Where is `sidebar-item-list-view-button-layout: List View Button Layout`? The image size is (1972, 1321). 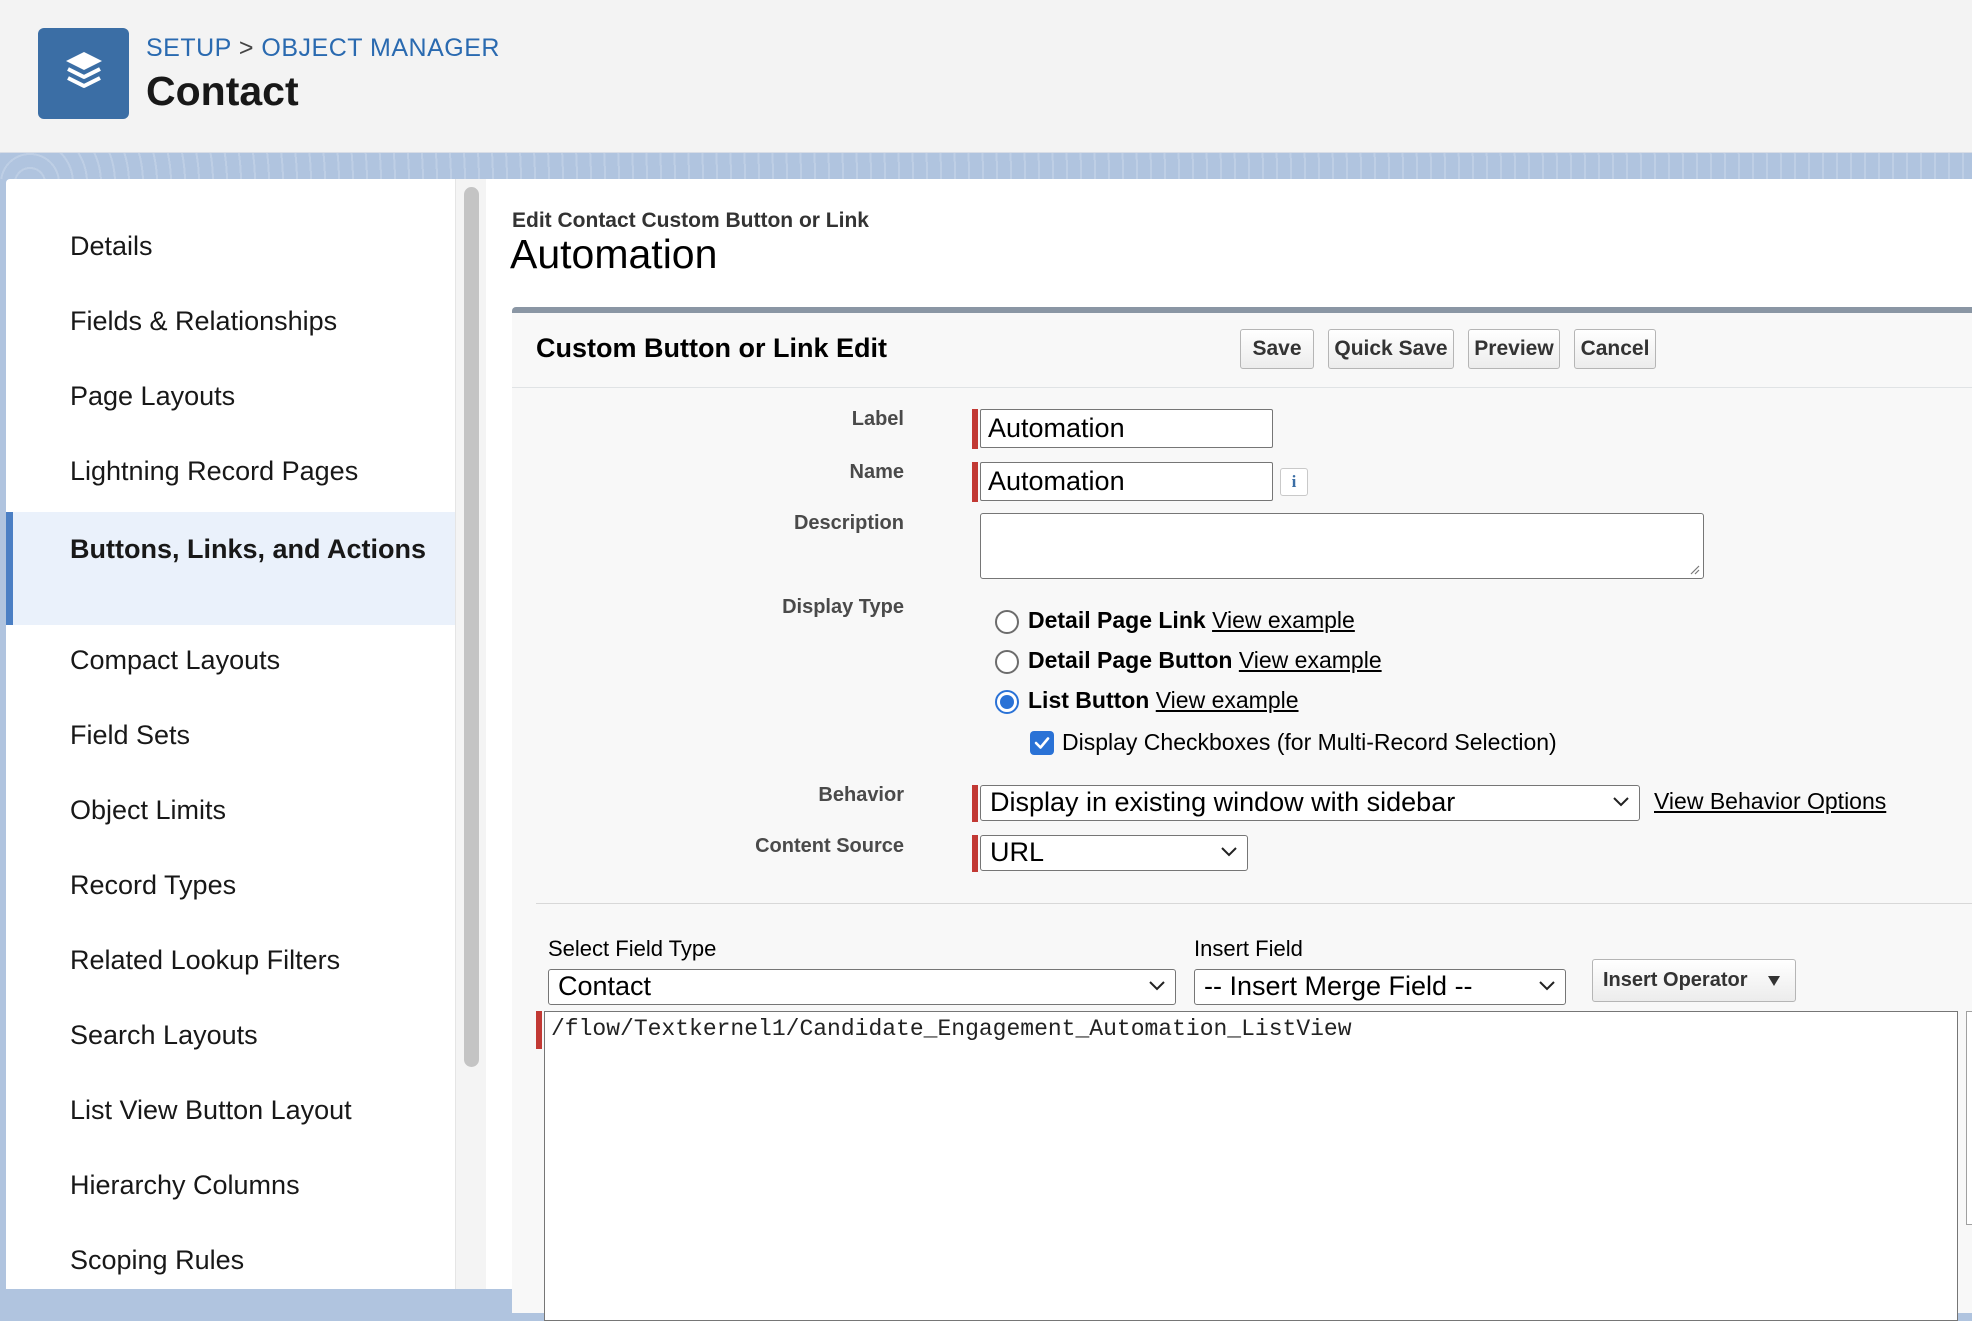 sidebar-item-list-view-button-layout: List View Button Layout is located at coordinates (230, 1110).